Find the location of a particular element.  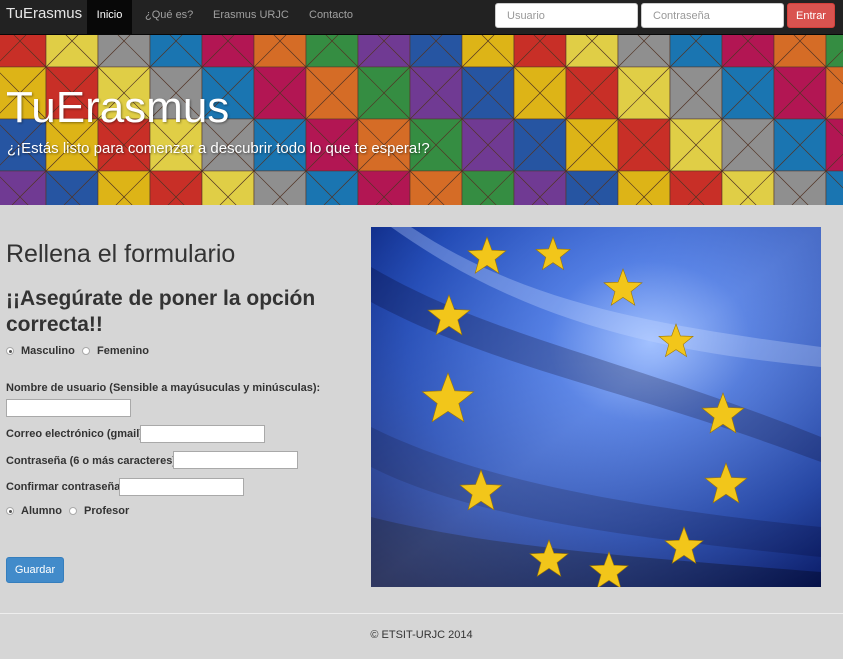

footer-copyright: © ETSIT-URJC 2014 is located at coordinates (421, 635).